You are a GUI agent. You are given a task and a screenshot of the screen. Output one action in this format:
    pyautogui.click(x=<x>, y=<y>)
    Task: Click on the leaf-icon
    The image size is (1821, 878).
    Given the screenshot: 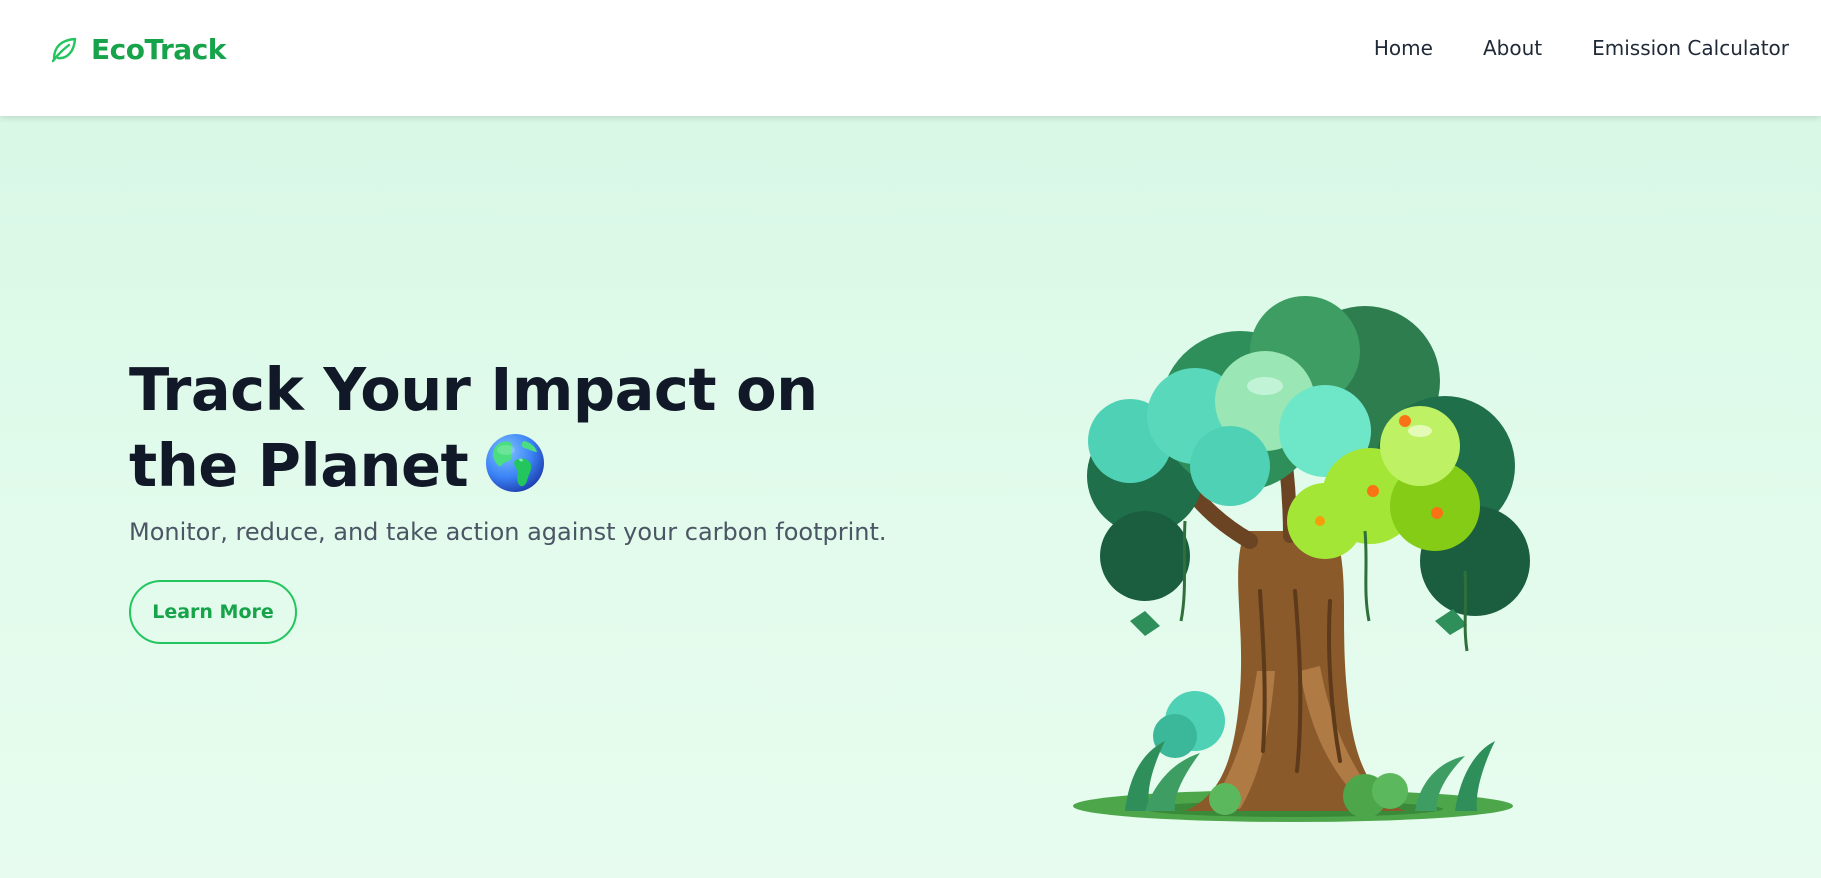 What is the action you would take?
    pyautogui.click(x=64, y=50)
    